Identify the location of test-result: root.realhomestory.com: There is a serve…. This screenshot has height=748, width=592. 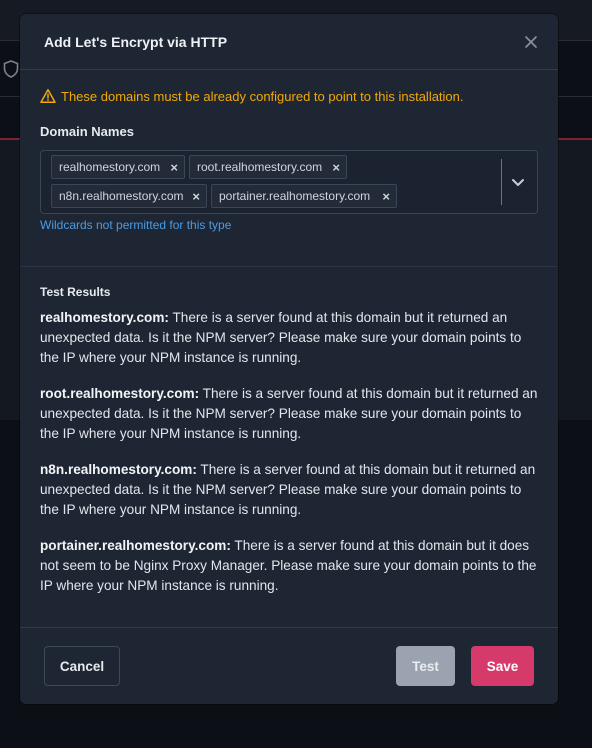
(290, 414).